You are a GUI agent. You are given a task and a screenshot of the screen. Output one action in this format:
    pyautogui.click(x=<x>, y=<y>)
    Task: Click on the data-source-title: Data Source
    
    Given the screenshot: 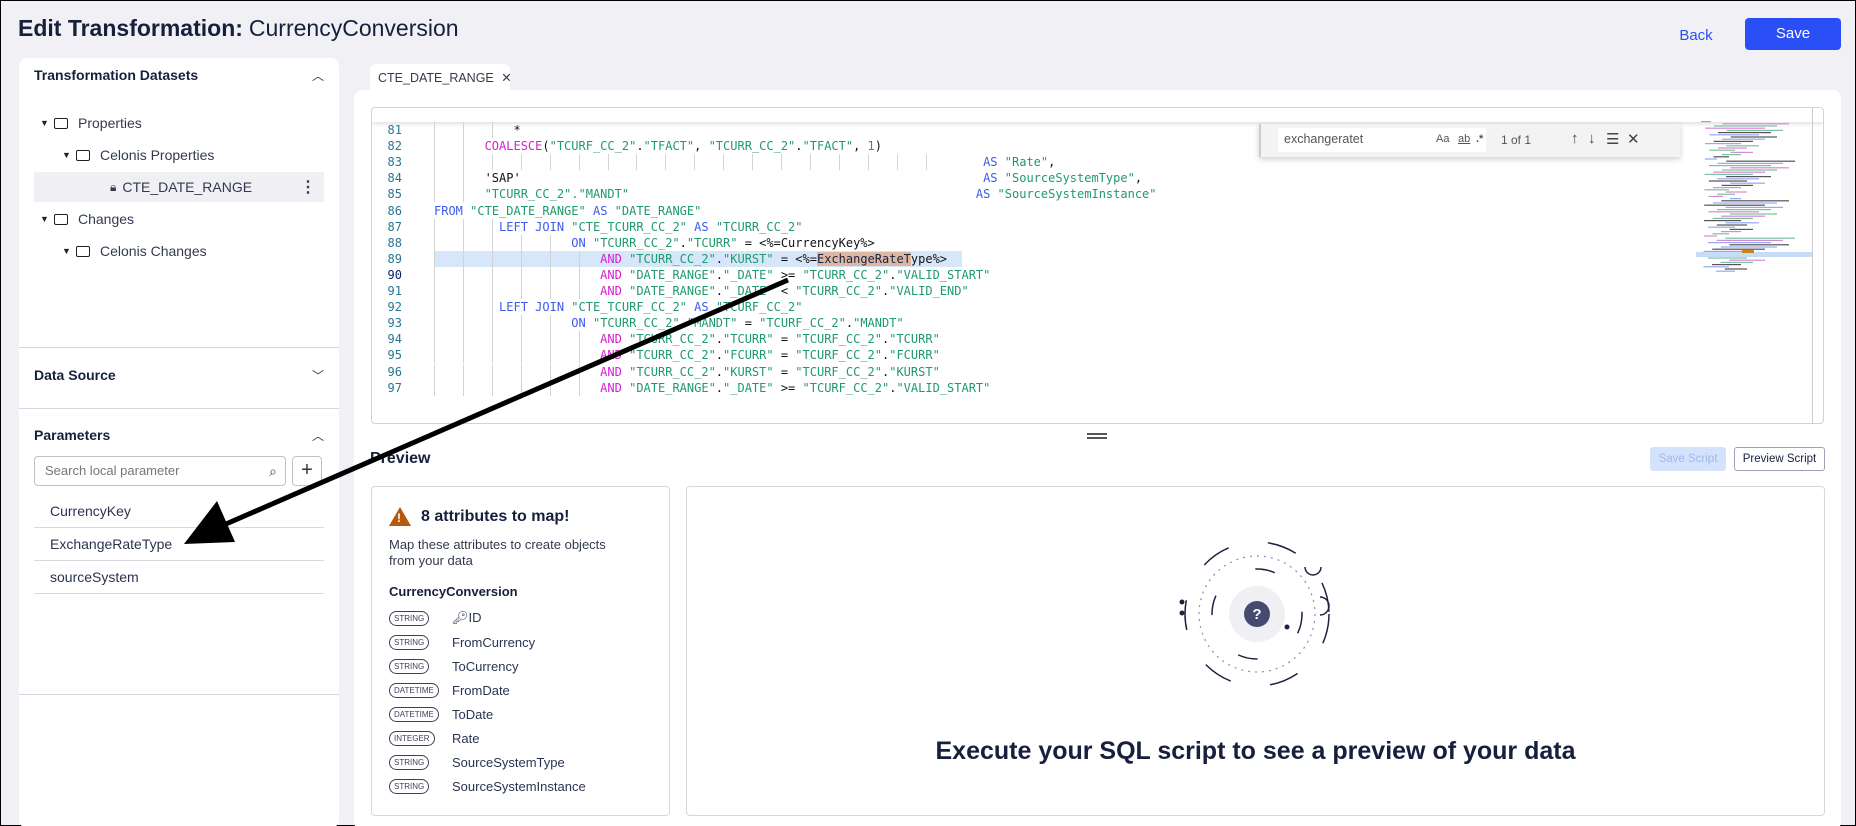 What is the action you would take?
    pyautogui.click(x=75, y=375)
    